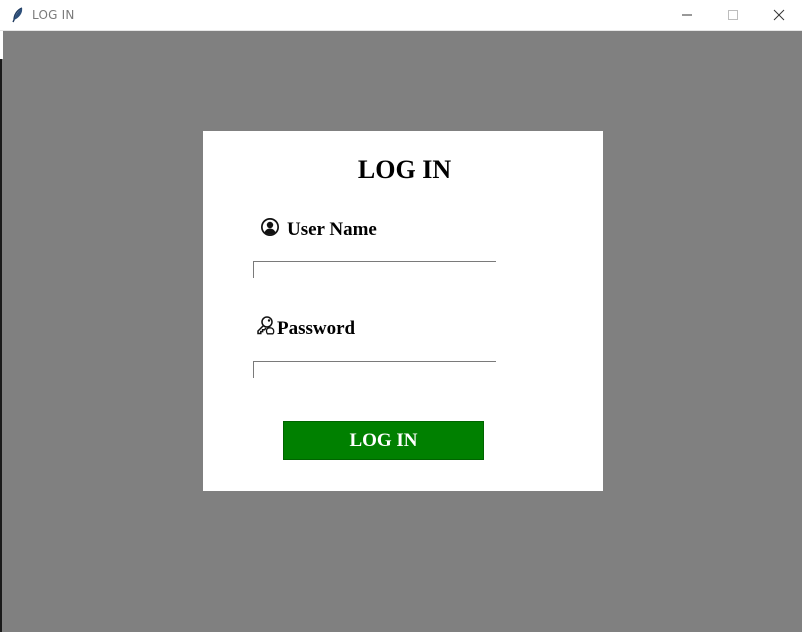  Describe the element at coordinates (273, 230) in the screenshot. I see `user-icon` at that location.